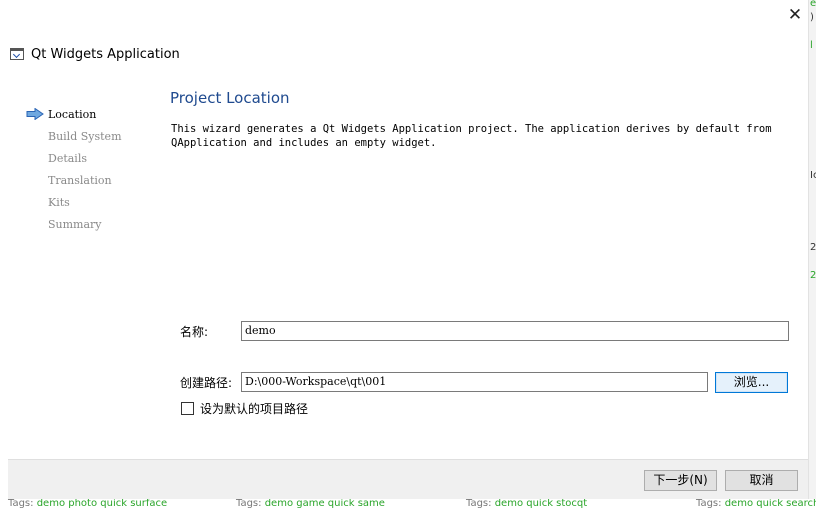  What do you see at coordinates (812, 17) in the screenshot?
I see `background-fragment: )` at bounding box center [812, 17].